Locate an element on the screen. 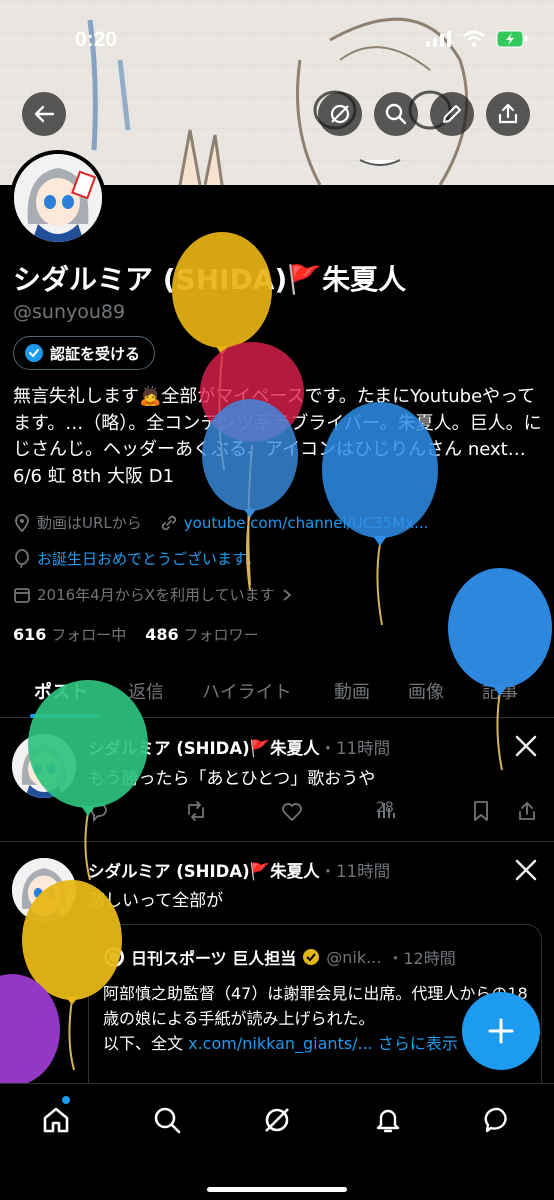 This screenshot has width=554, height=1200. views-count: 28 is located at coordinates (385, 808).